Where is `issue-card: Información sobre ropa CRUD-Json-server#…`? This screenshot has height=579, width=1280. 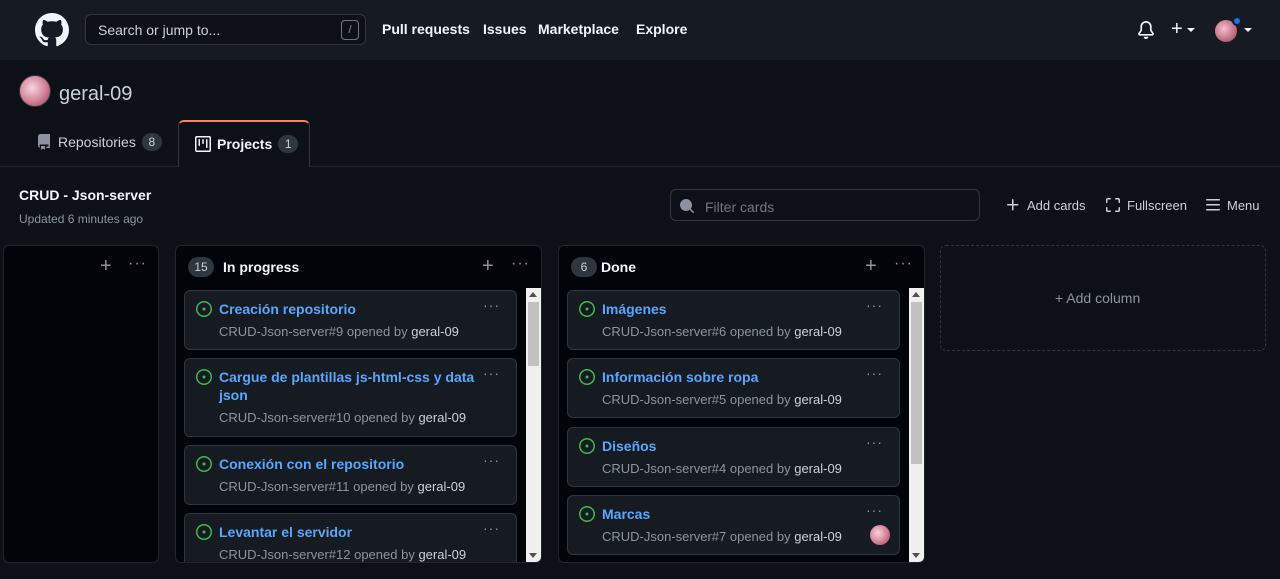 issue-card: Información sobre ropa CRUD-Json-server#… is located at coordinates (733, 388).